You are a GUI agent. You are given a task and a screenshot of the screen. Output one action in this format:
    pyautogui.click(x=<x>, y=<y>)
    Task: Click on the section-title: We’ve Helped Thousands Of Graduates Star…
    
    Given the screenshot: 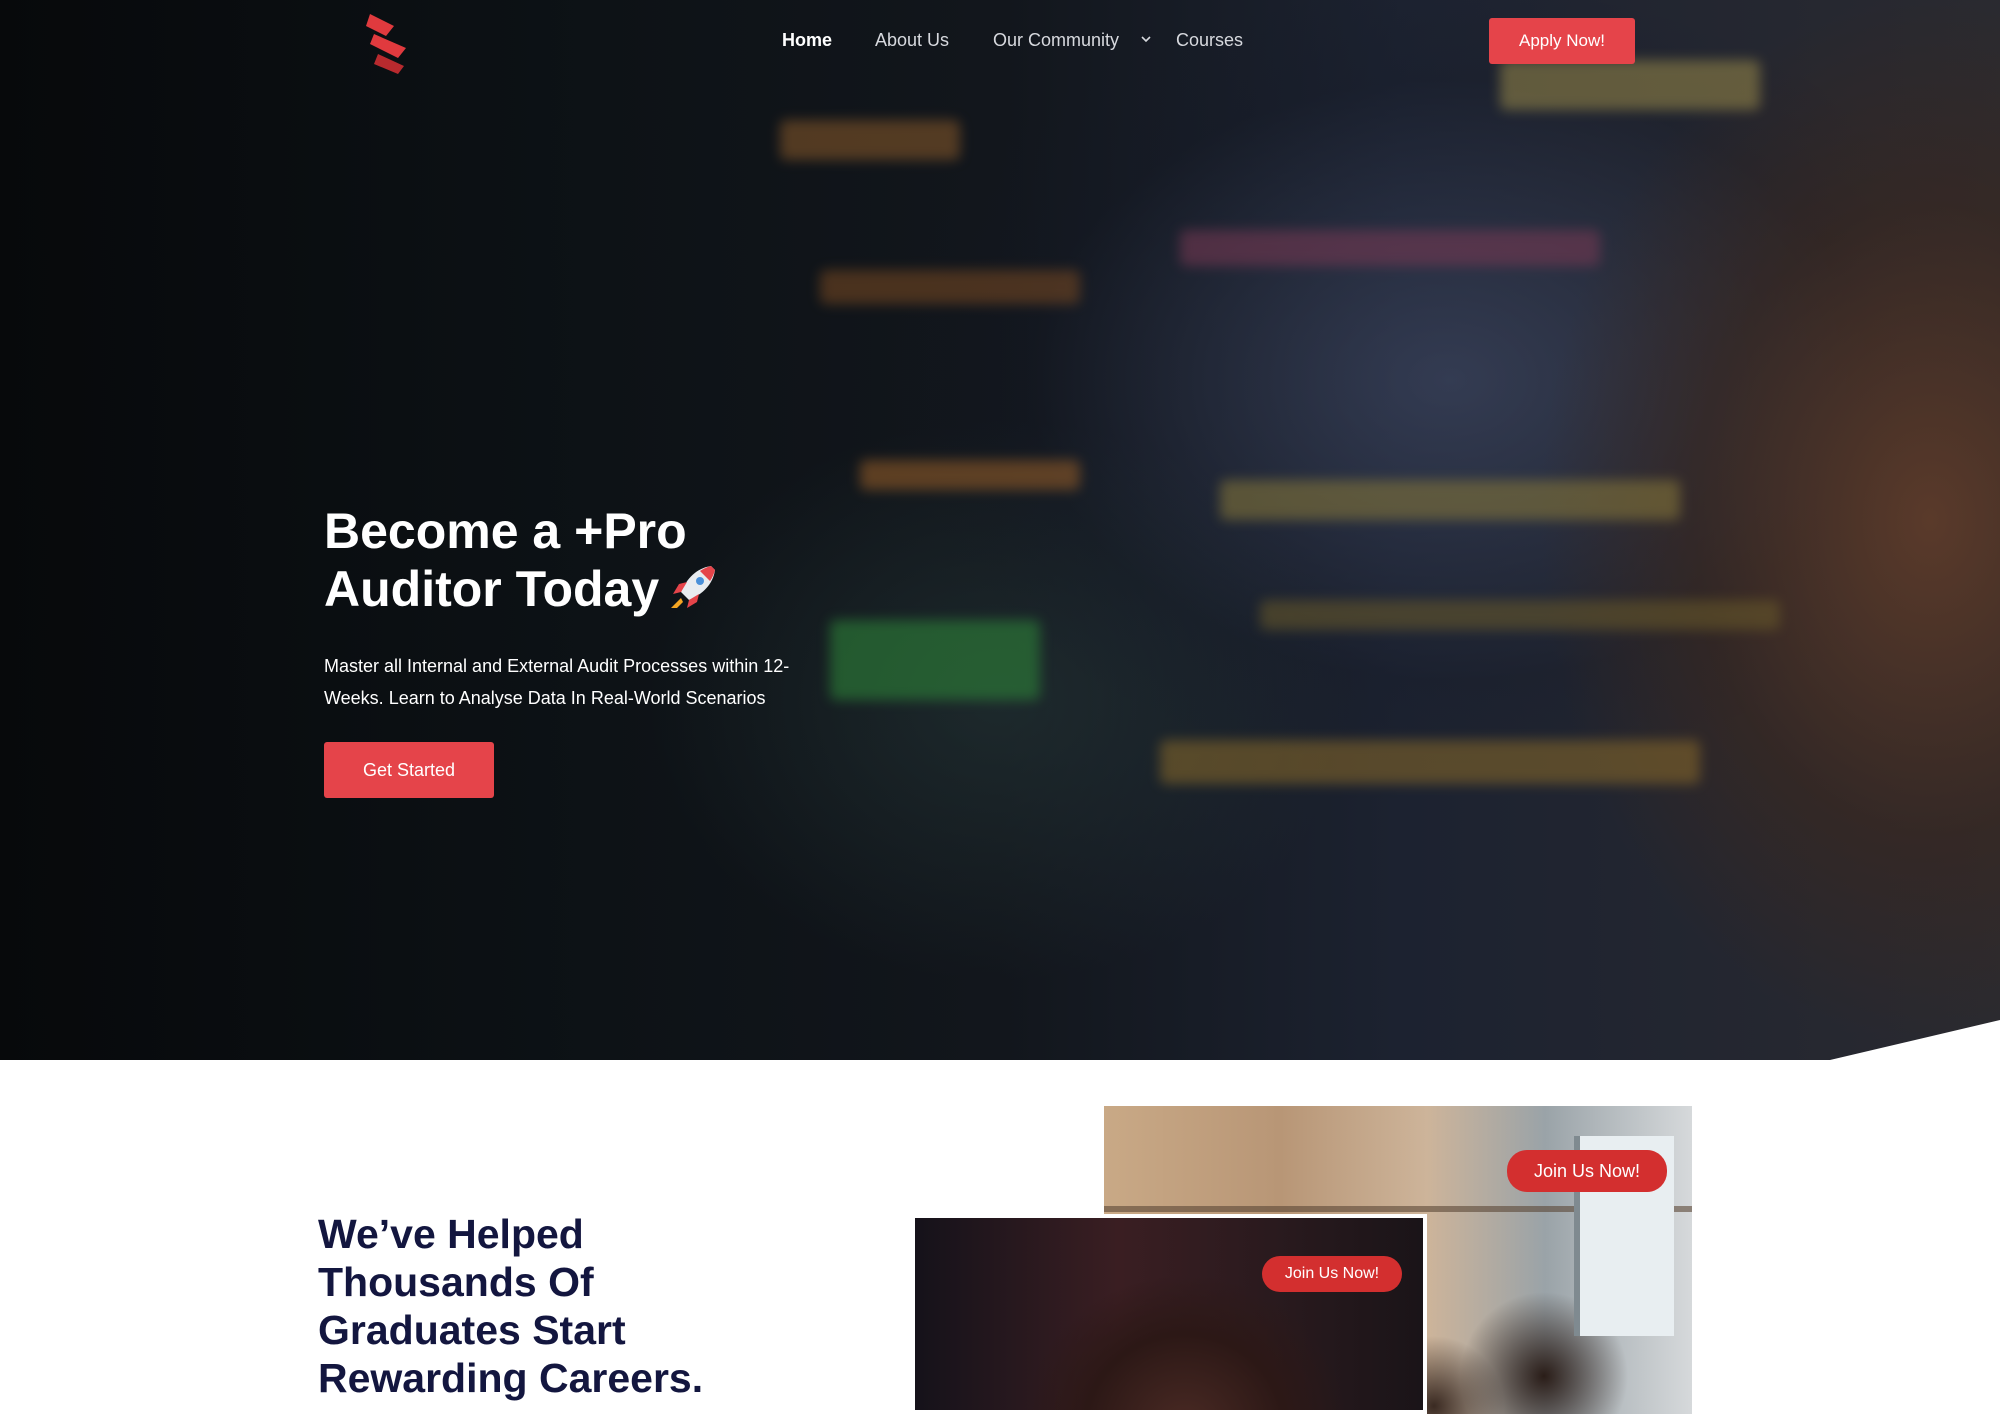 What is the action you would take?
    pyautogui.click(x=558, y=1306)
    